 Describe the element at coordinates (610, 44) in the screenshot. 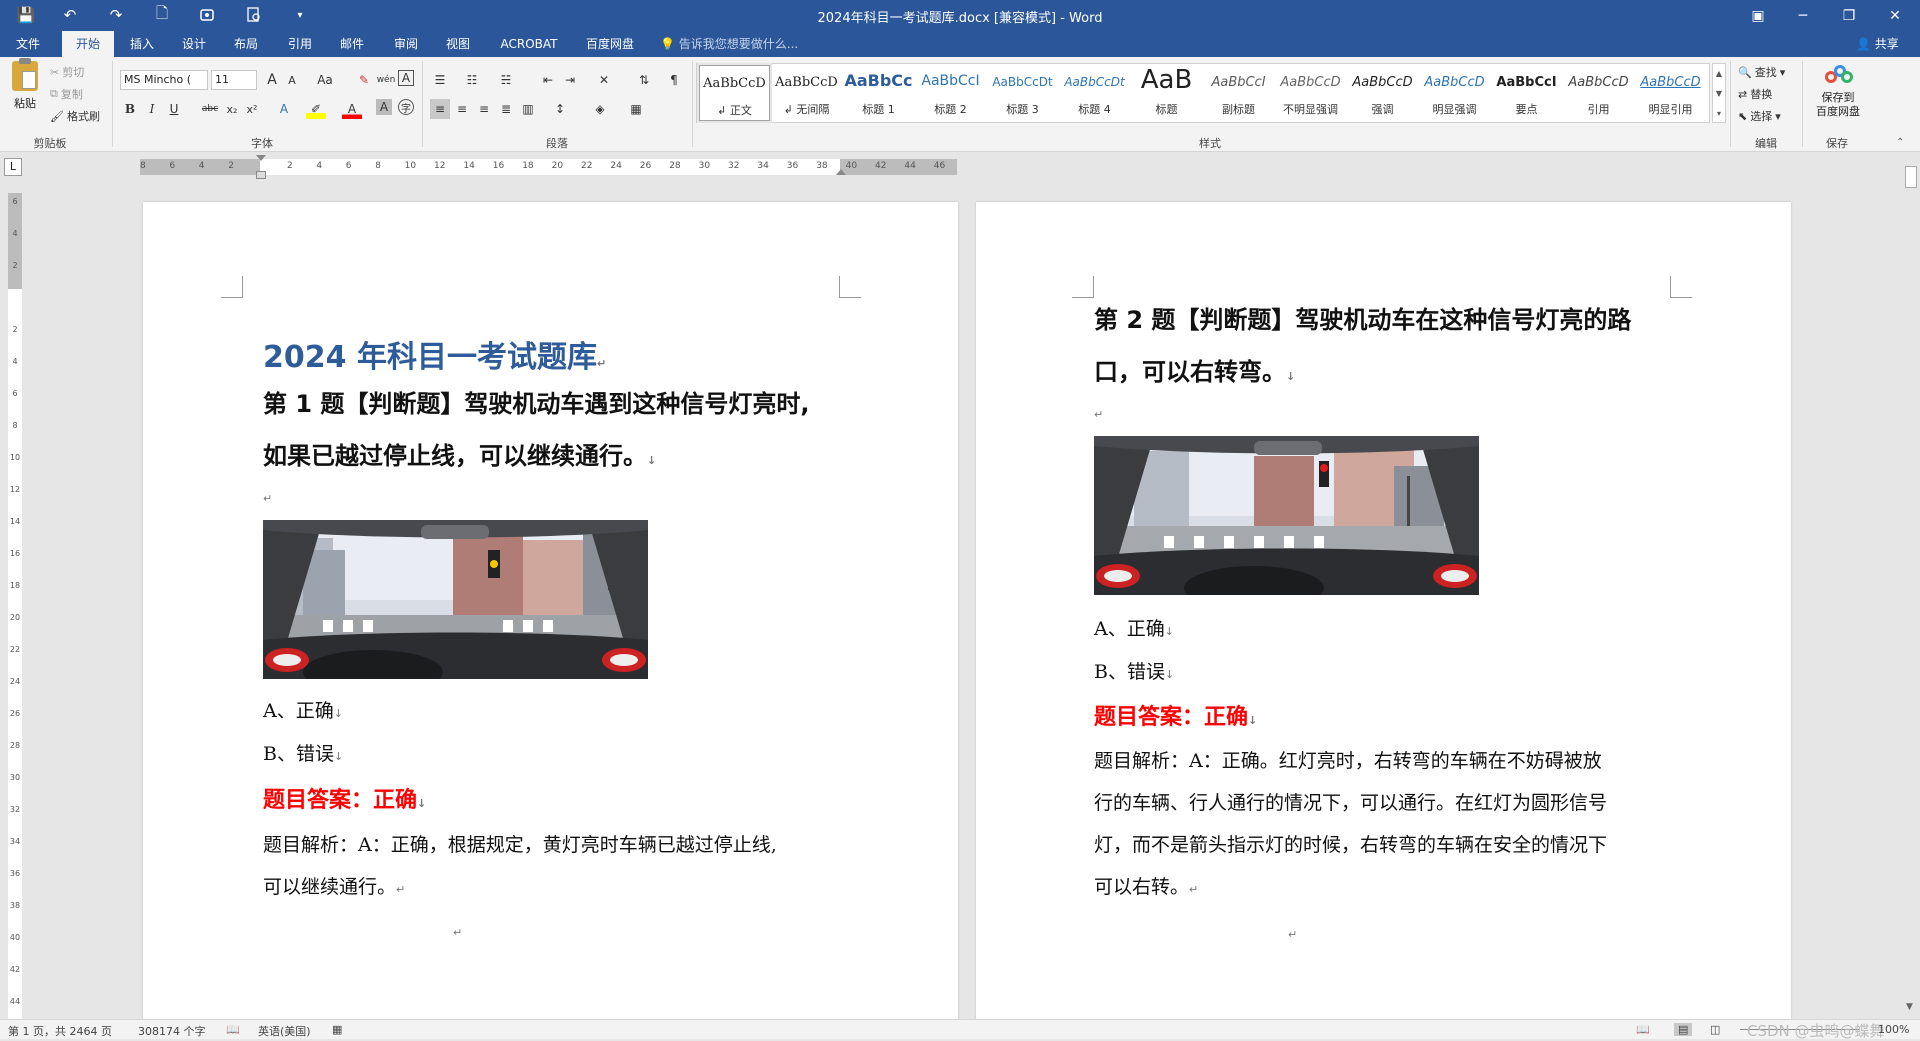

I see `tab-baidu: 百度网盘` at that location.